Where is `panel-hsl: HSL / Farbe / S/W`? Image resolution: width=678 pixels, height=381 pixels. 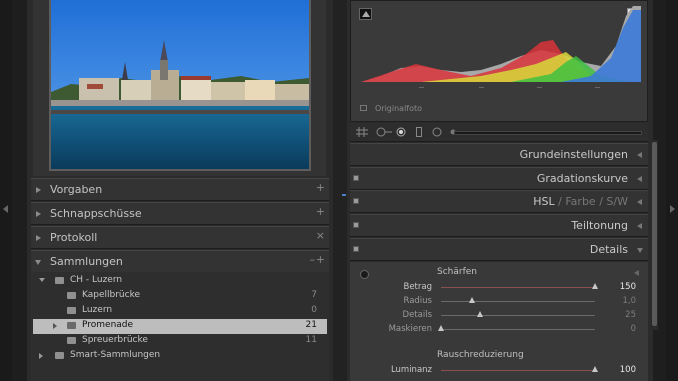
panel-hsl: HSL / Farbe / S/W is located at coordinates (499, 201).